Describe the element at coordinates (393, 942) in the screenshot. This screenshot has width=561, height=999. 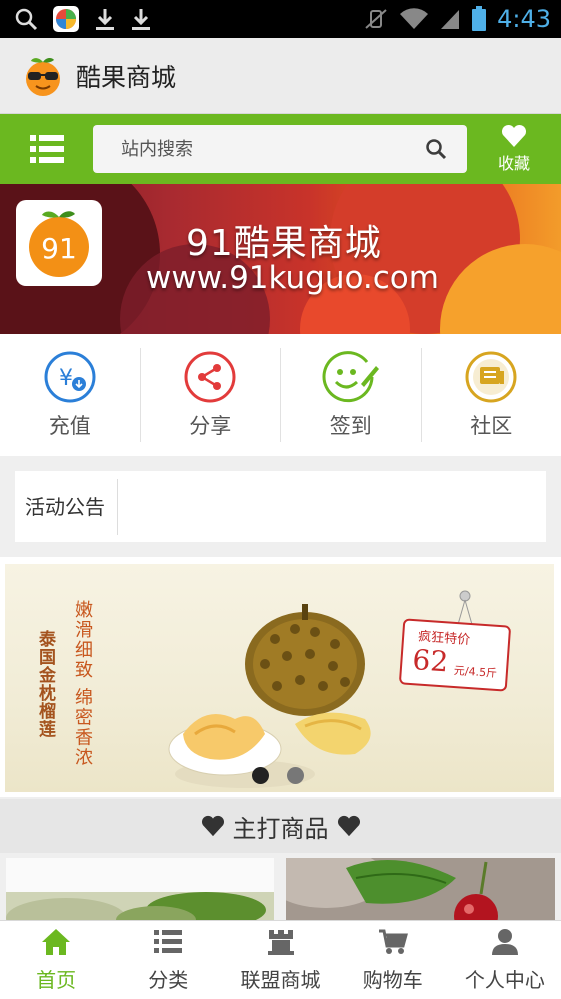
I see `cart-icon` at that location.